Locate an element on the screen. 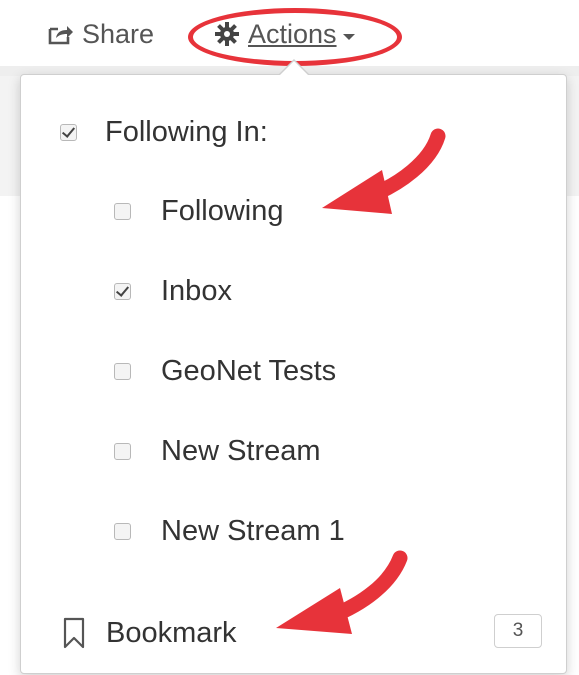 Image resolution: width=579 pixels, height=675 pixels. stream-label: Following is located at coordinates (222, 210).